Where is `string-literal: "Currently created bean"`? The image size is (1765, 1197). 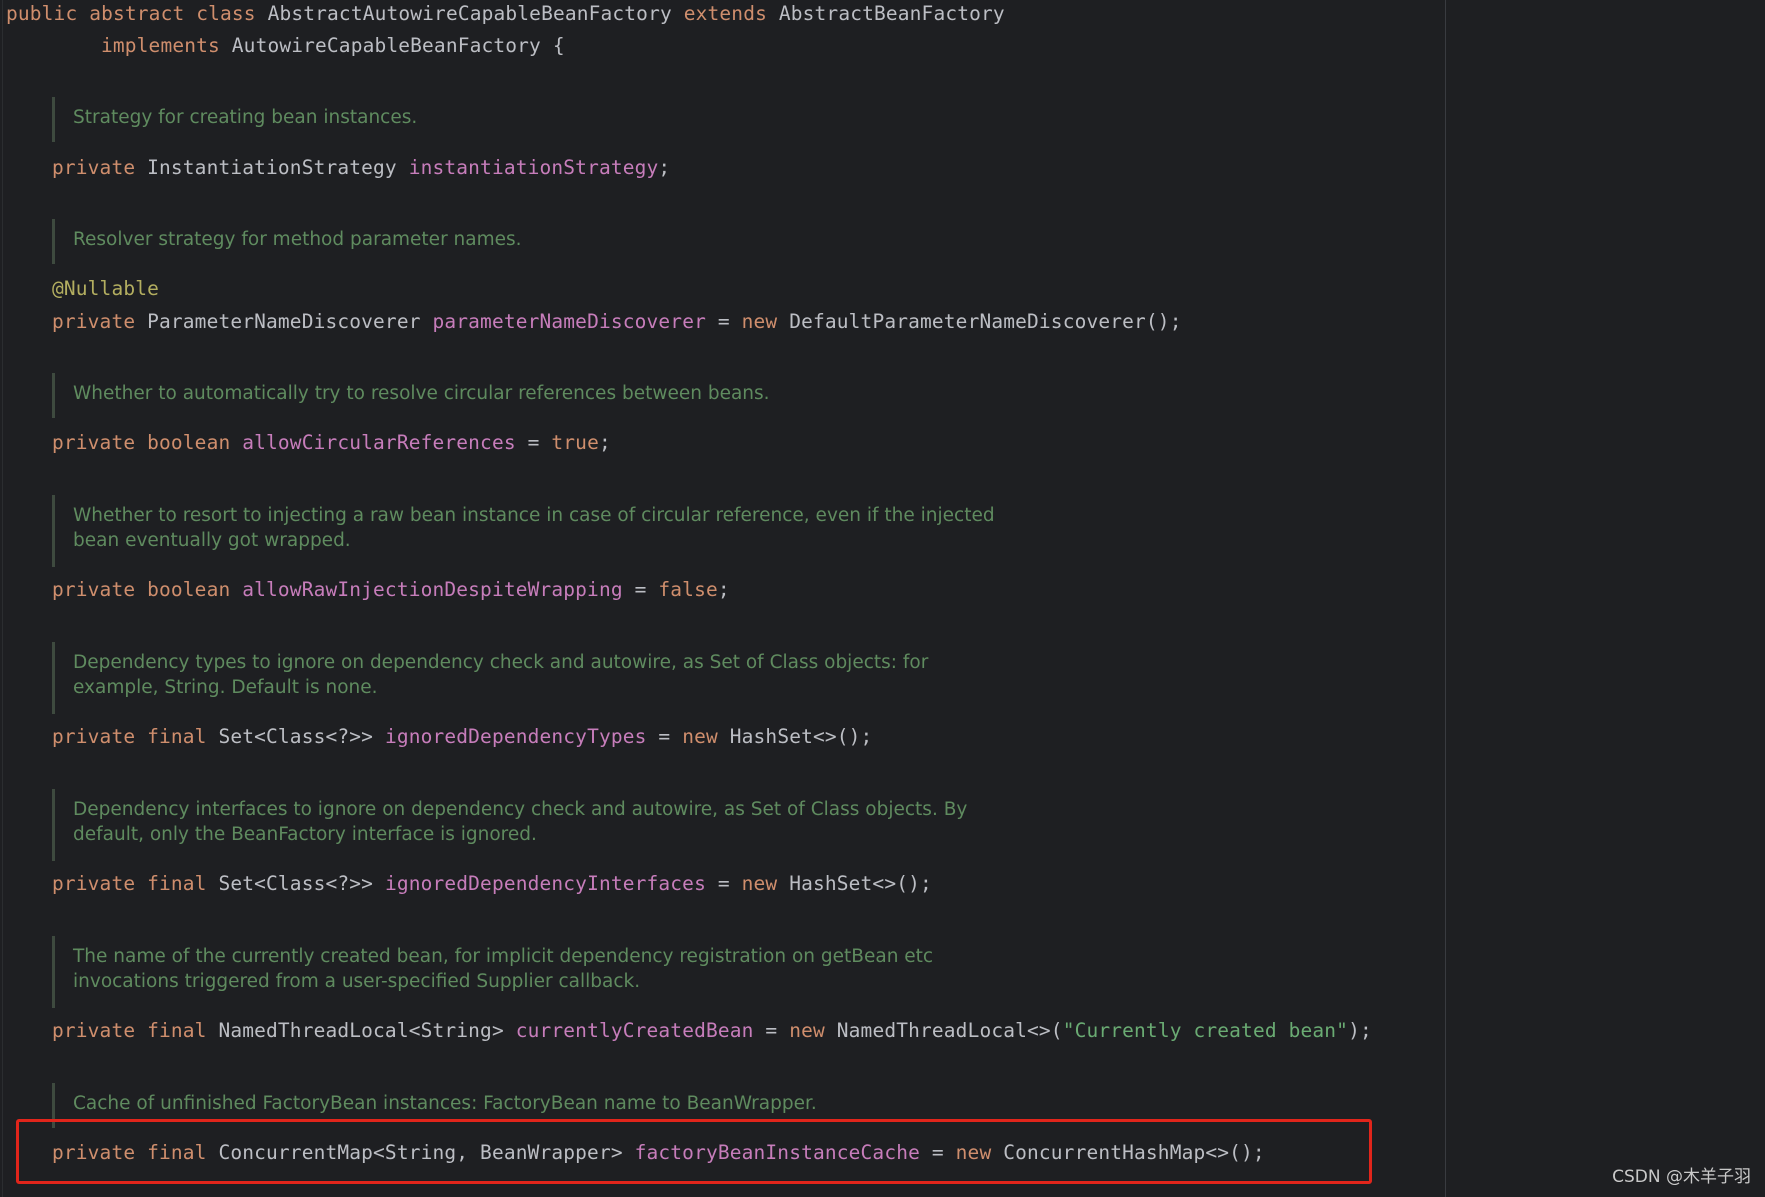
string-literal: "Currently created bean" is located at coordinates (1205, 1030).